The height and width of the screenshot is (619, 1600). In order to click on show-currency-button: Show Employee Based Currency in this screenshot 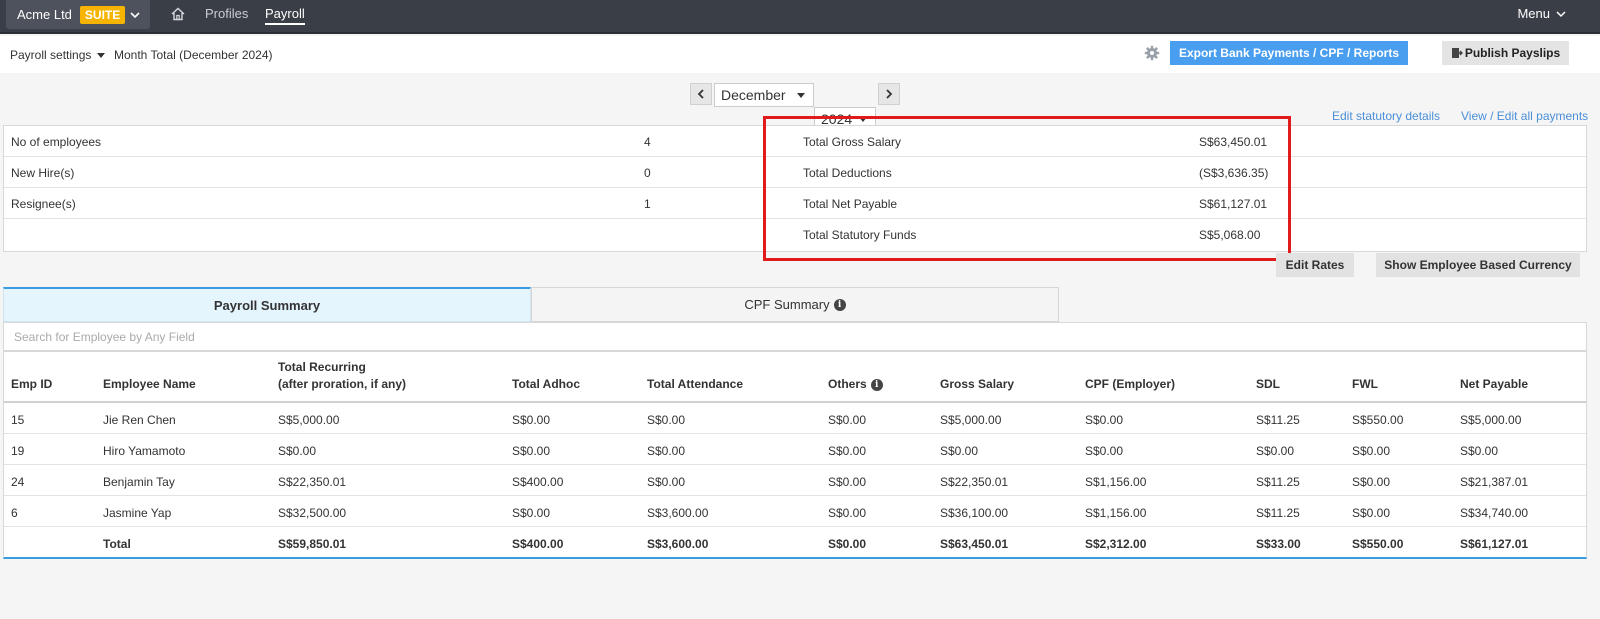, I will do `click(1478, 265)`.